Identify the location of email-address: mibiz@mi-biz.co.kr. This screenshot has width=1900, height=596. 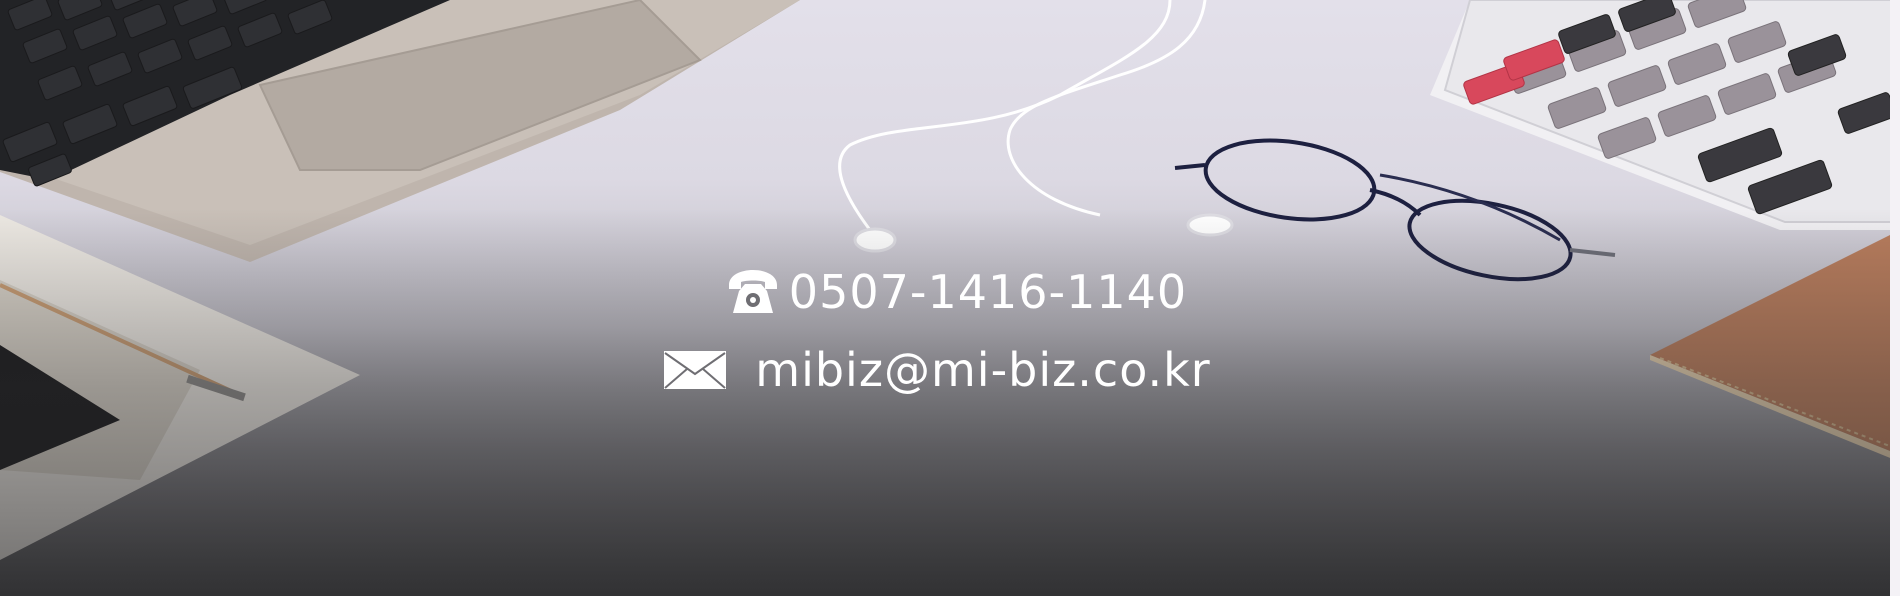
(983, 370).